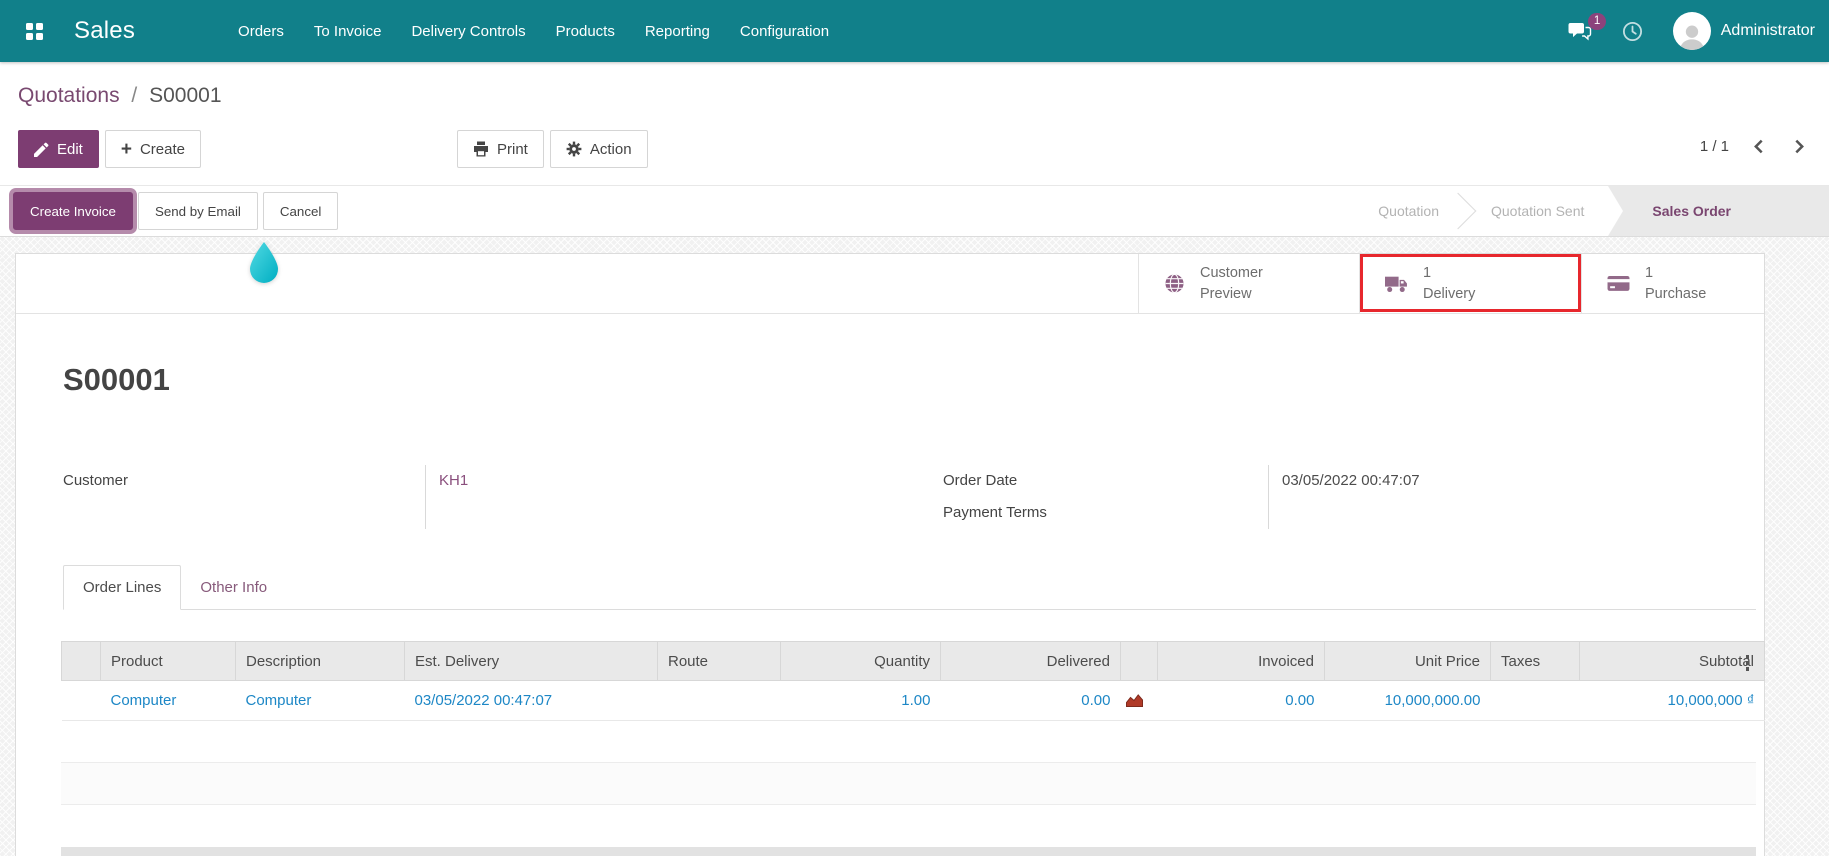 The height and width of the screenshot is (856, 1829). What do you see at coordinates (1248, 283) in the screenshot?
I see `customer-preview-button: Customer Preview` at bounding box center [1248, 283].